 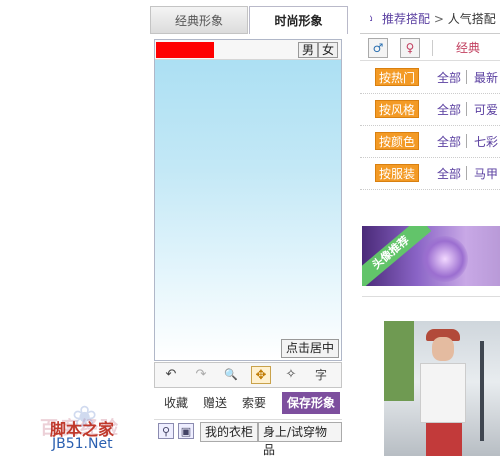 What do you see at coordinates (486, 77) in the screenshot?
I see `filter-option-link: 最新` at bounding box center [486, 77].